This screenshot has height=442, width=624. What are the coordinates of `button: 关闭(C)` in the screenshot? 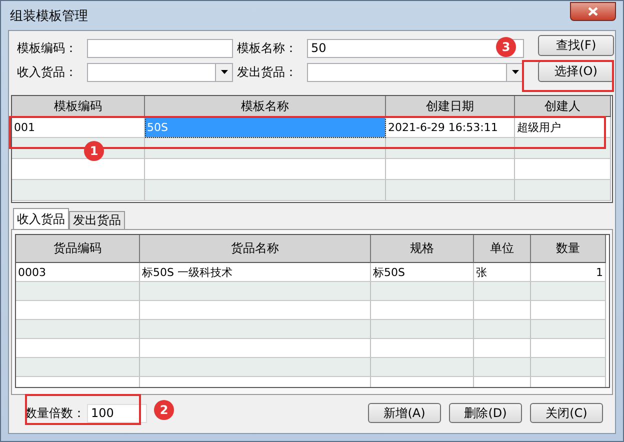 It's located at (566, 413).